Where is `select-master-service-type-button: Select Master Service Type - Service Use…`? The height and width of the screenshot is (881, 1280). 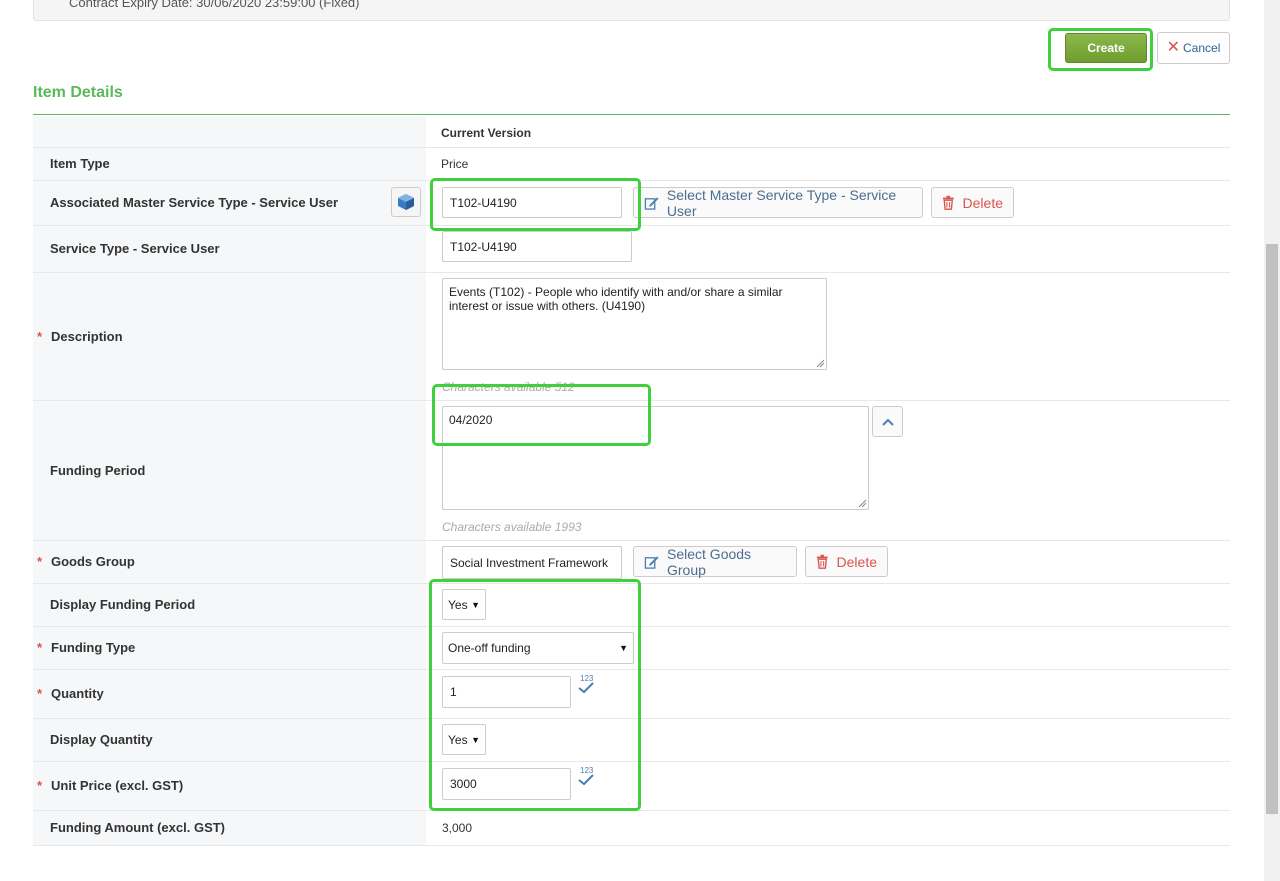 select-master-service-type-button: Select Master Service Type - Service Use… is located at coordinates (778, 202).